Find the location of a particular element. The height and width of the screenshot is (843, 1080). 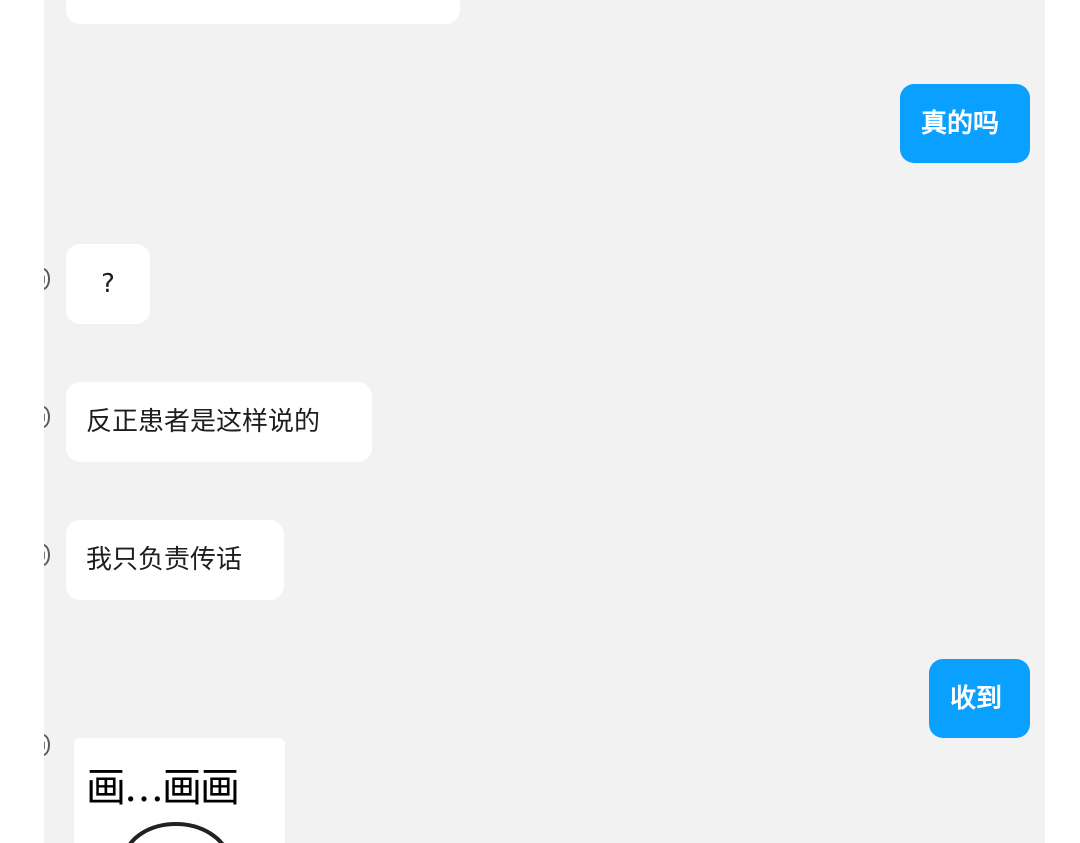

meme-face-icon is located at coordinates (176, 832).